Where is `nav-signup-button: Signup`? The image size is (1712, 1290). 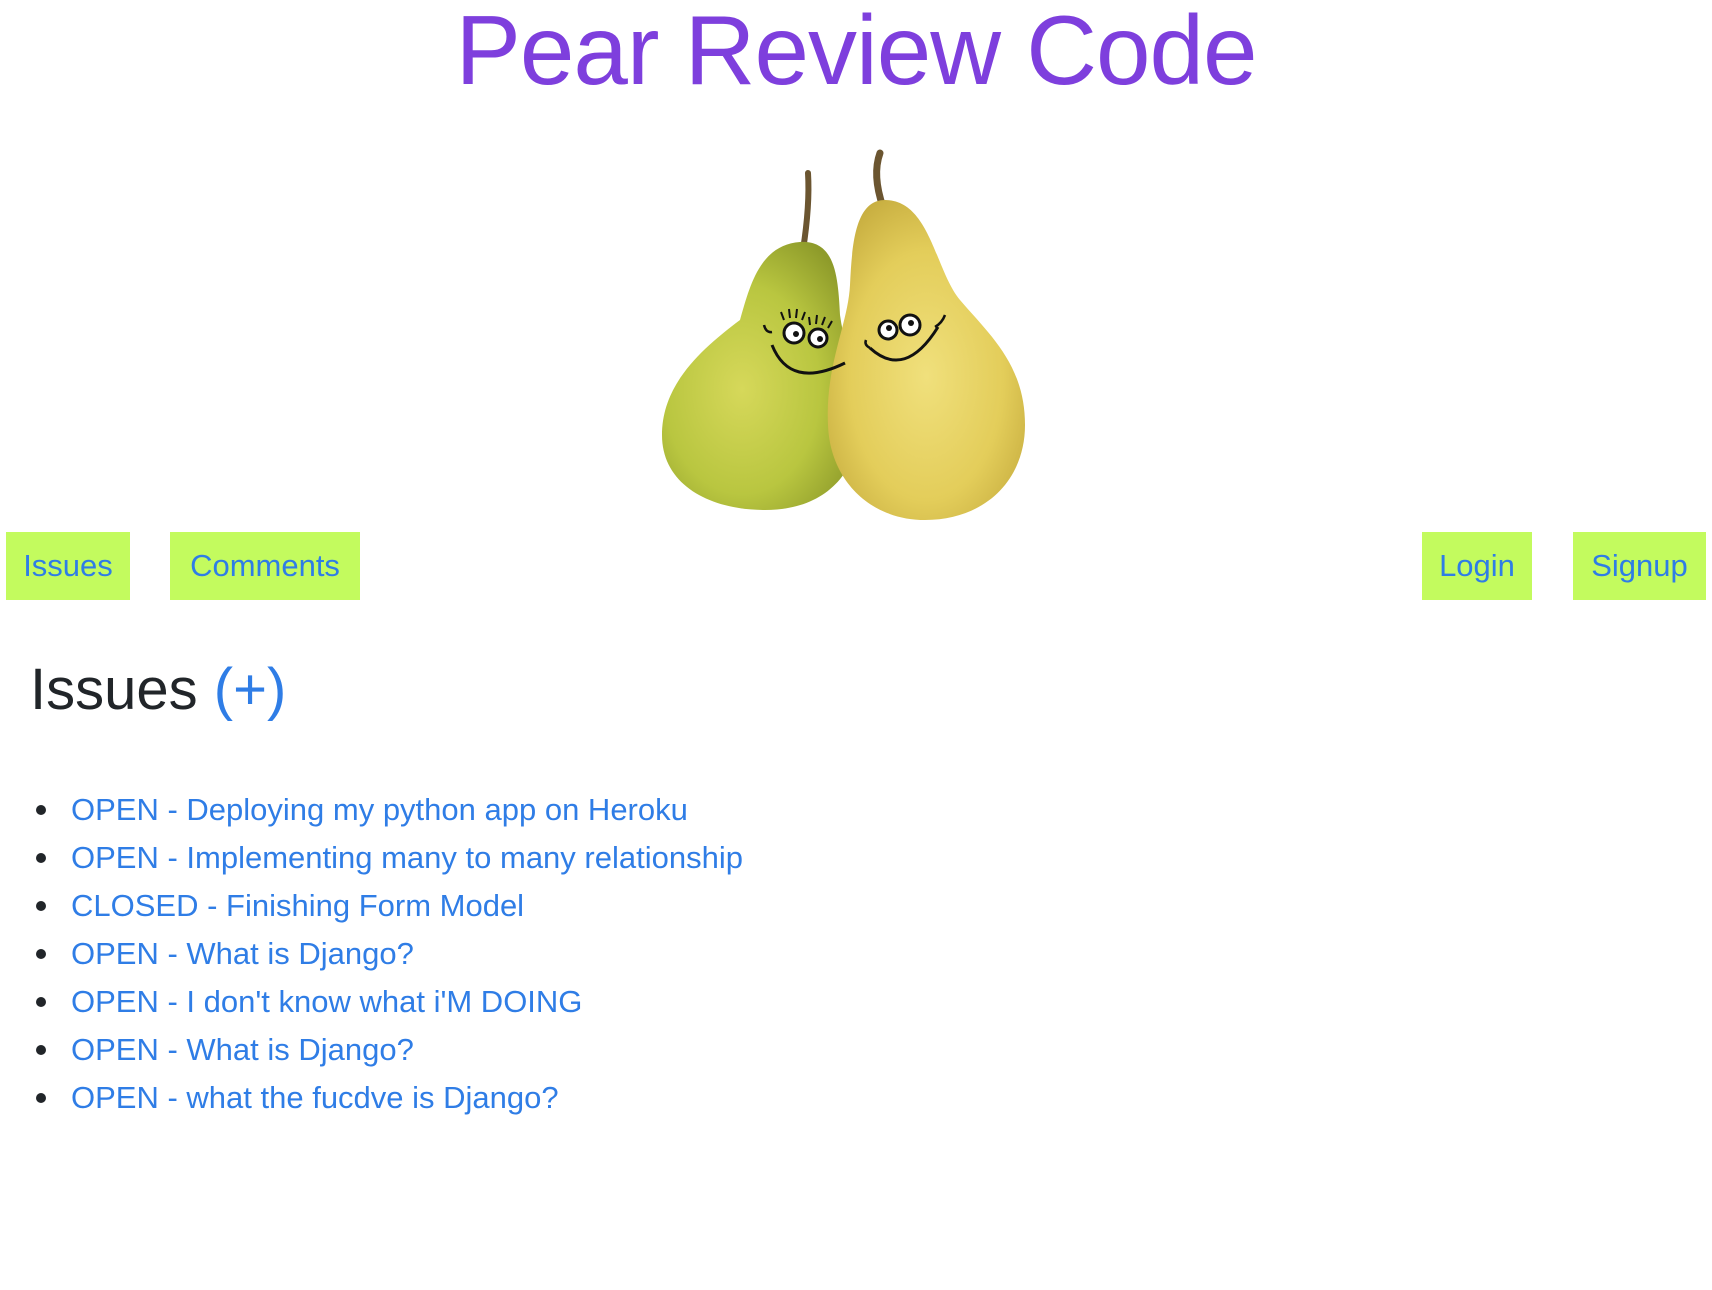 nav-signup-button: Signup is located at coordinates (1639, 566).